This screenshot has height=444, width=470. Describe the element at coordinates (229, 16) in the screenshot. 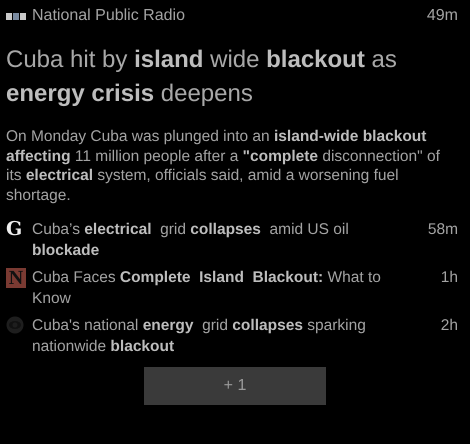

I see `source-name: National Public Radio` at that location.